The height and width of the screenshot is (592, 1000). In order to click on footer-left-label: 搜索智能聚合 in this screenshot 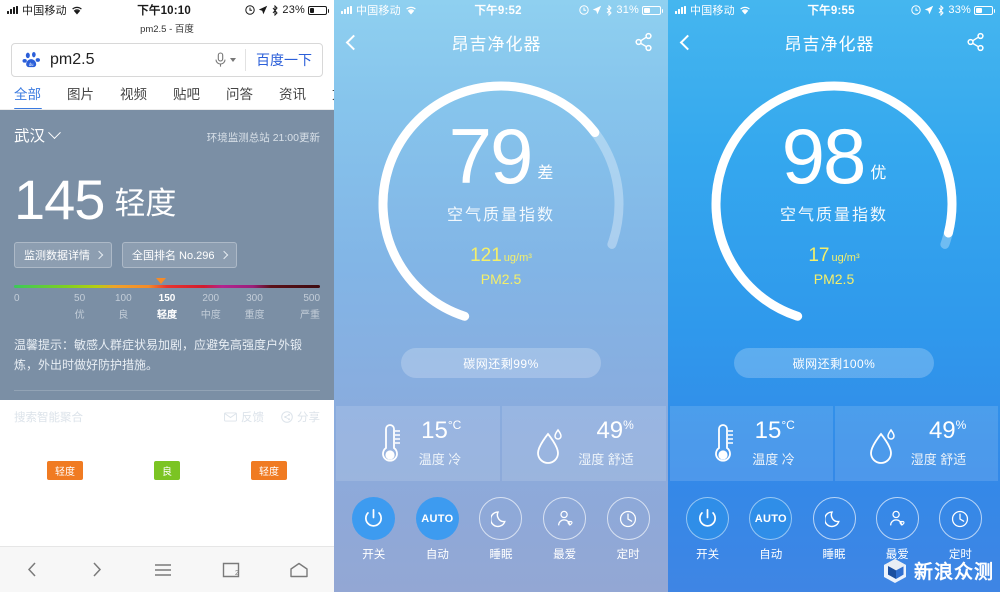, I will do `click(48, 418)`.